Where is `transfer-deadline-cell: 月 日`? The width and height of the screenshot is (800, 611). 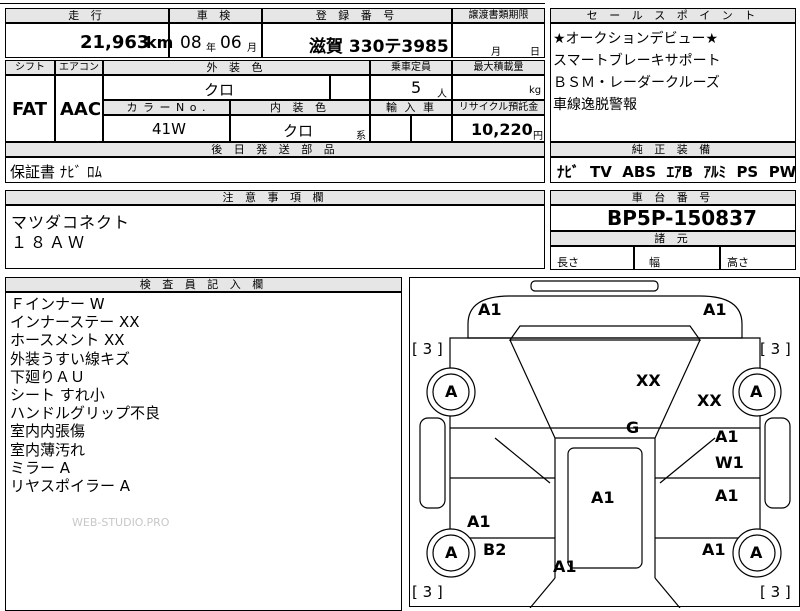
transfer-deadline-cell: 月 日 is located at coordinates (498, 40).